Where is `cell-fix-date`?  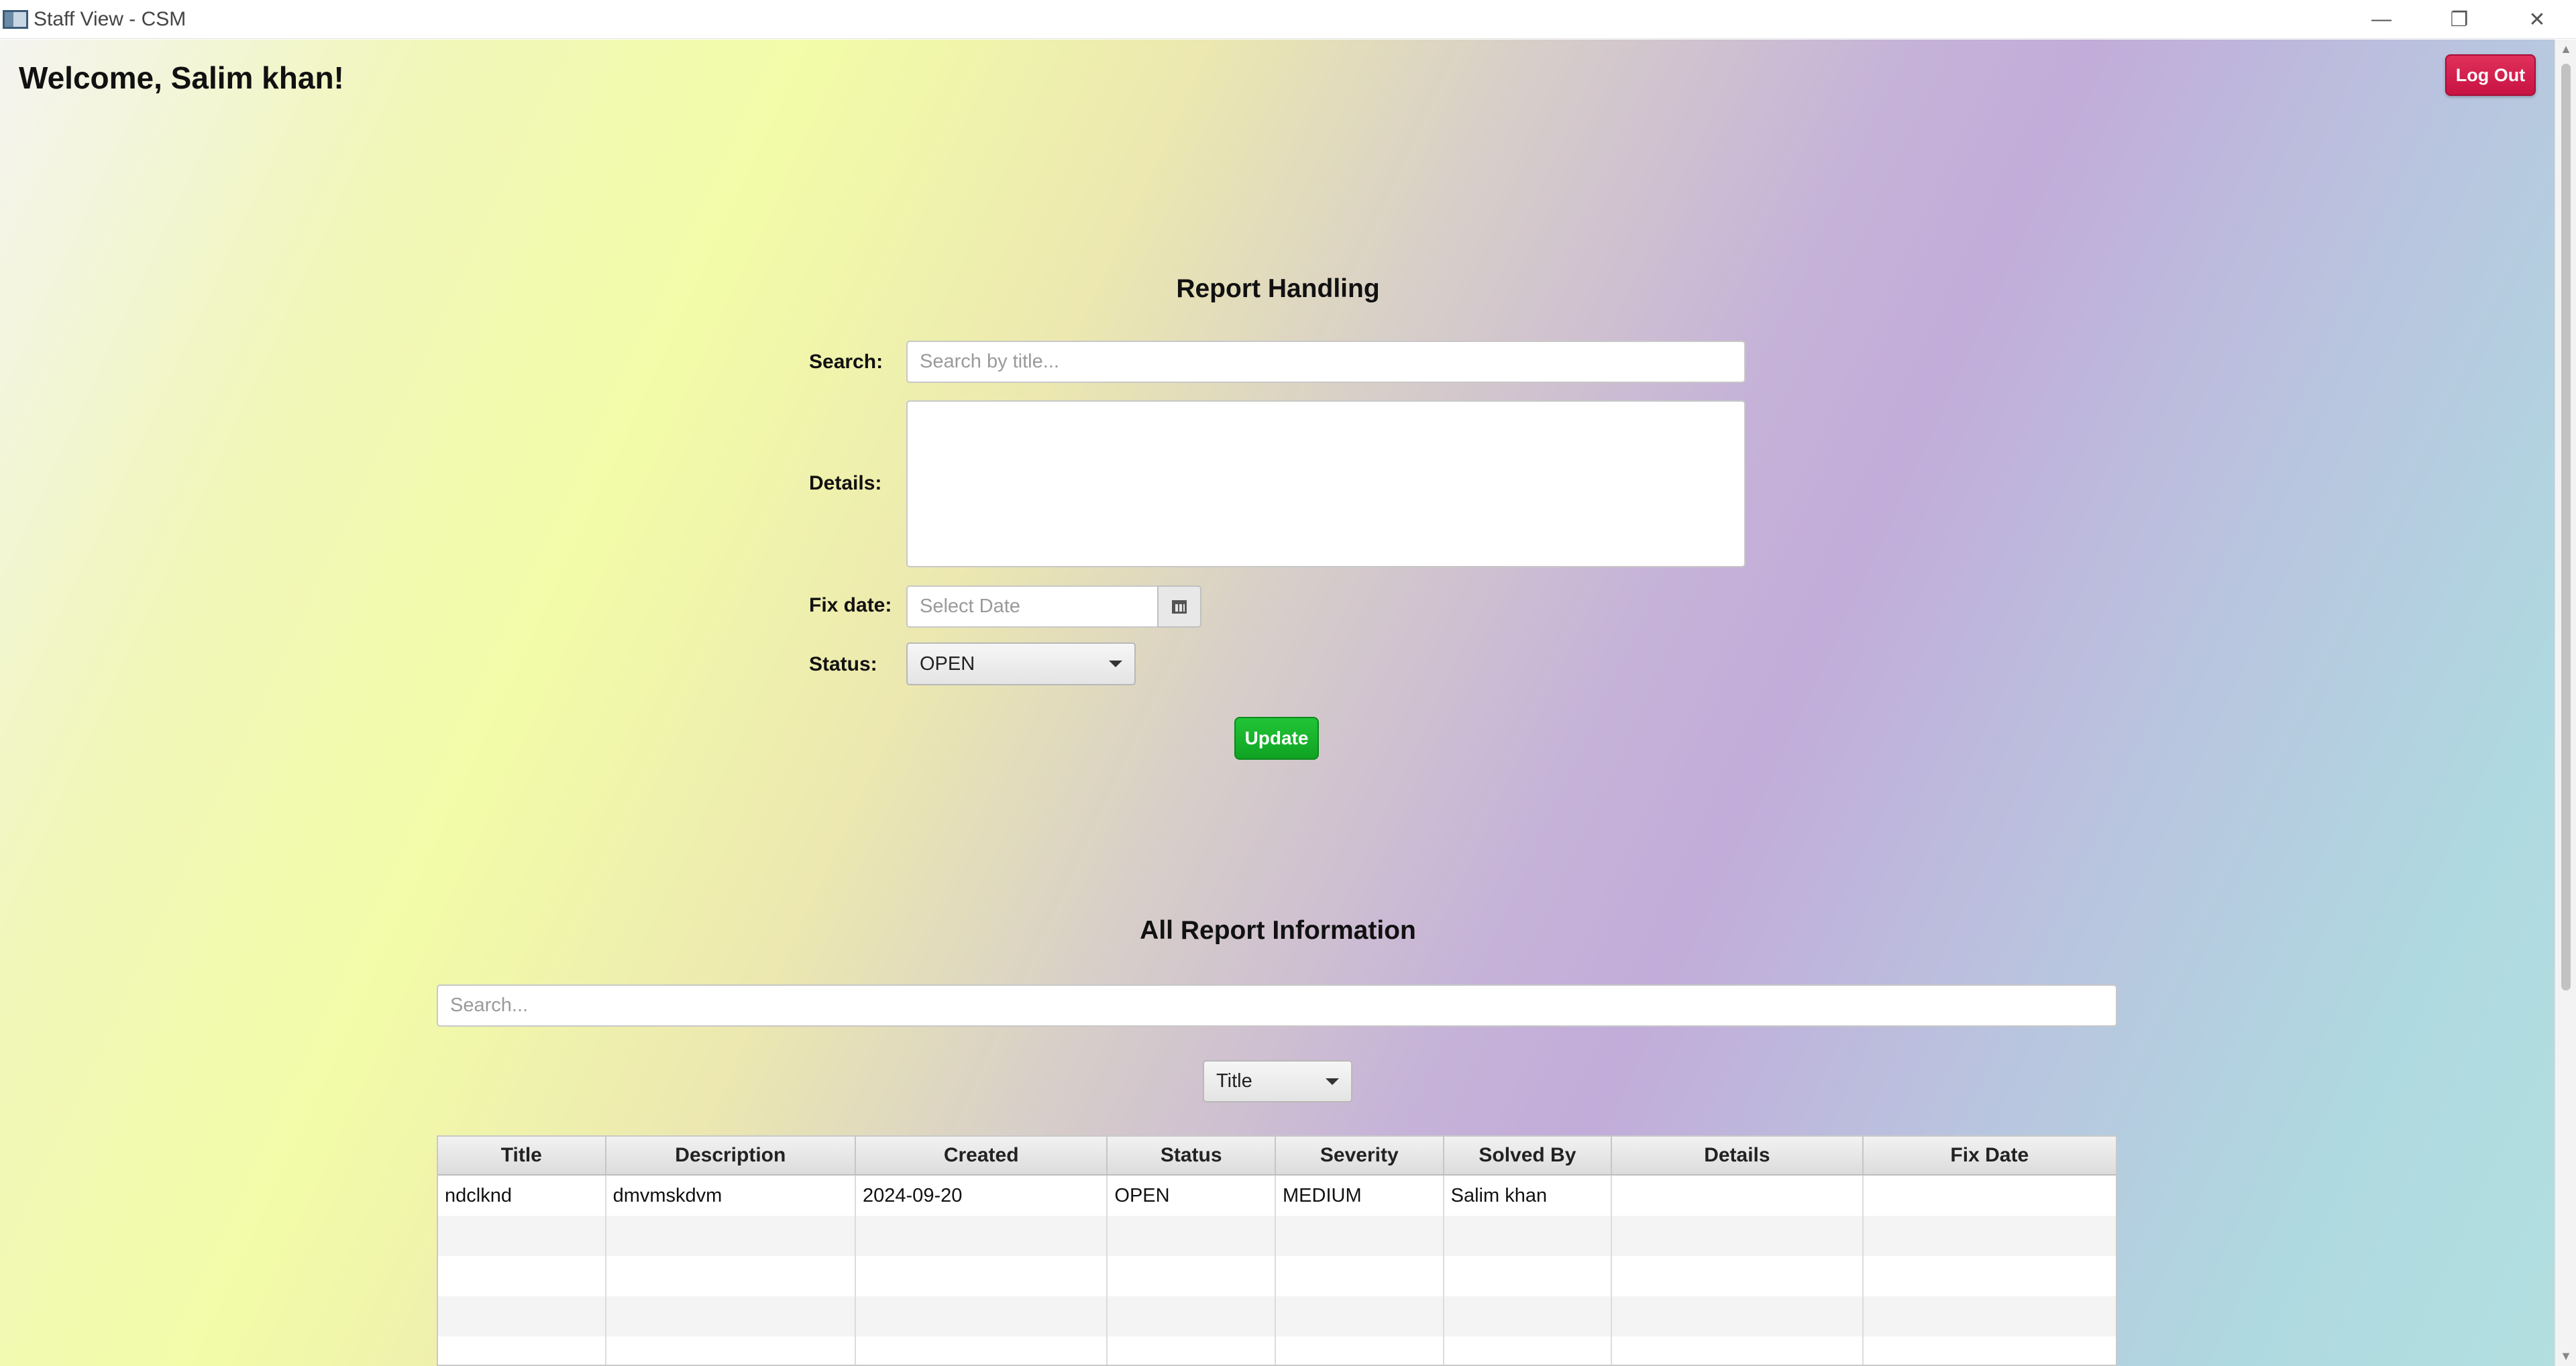
cell-fix-date is located at coordinates (1990, 1196).